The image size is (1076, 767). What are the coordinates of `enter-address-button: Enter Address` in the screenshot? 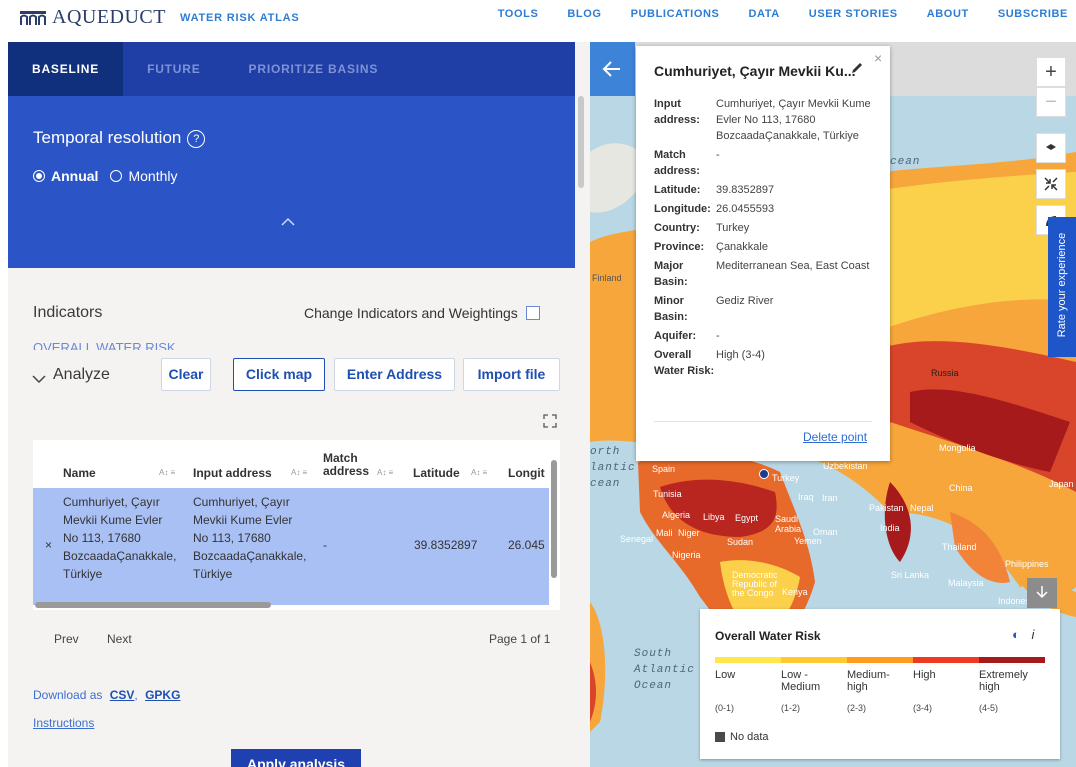 It's located at (394, 374).